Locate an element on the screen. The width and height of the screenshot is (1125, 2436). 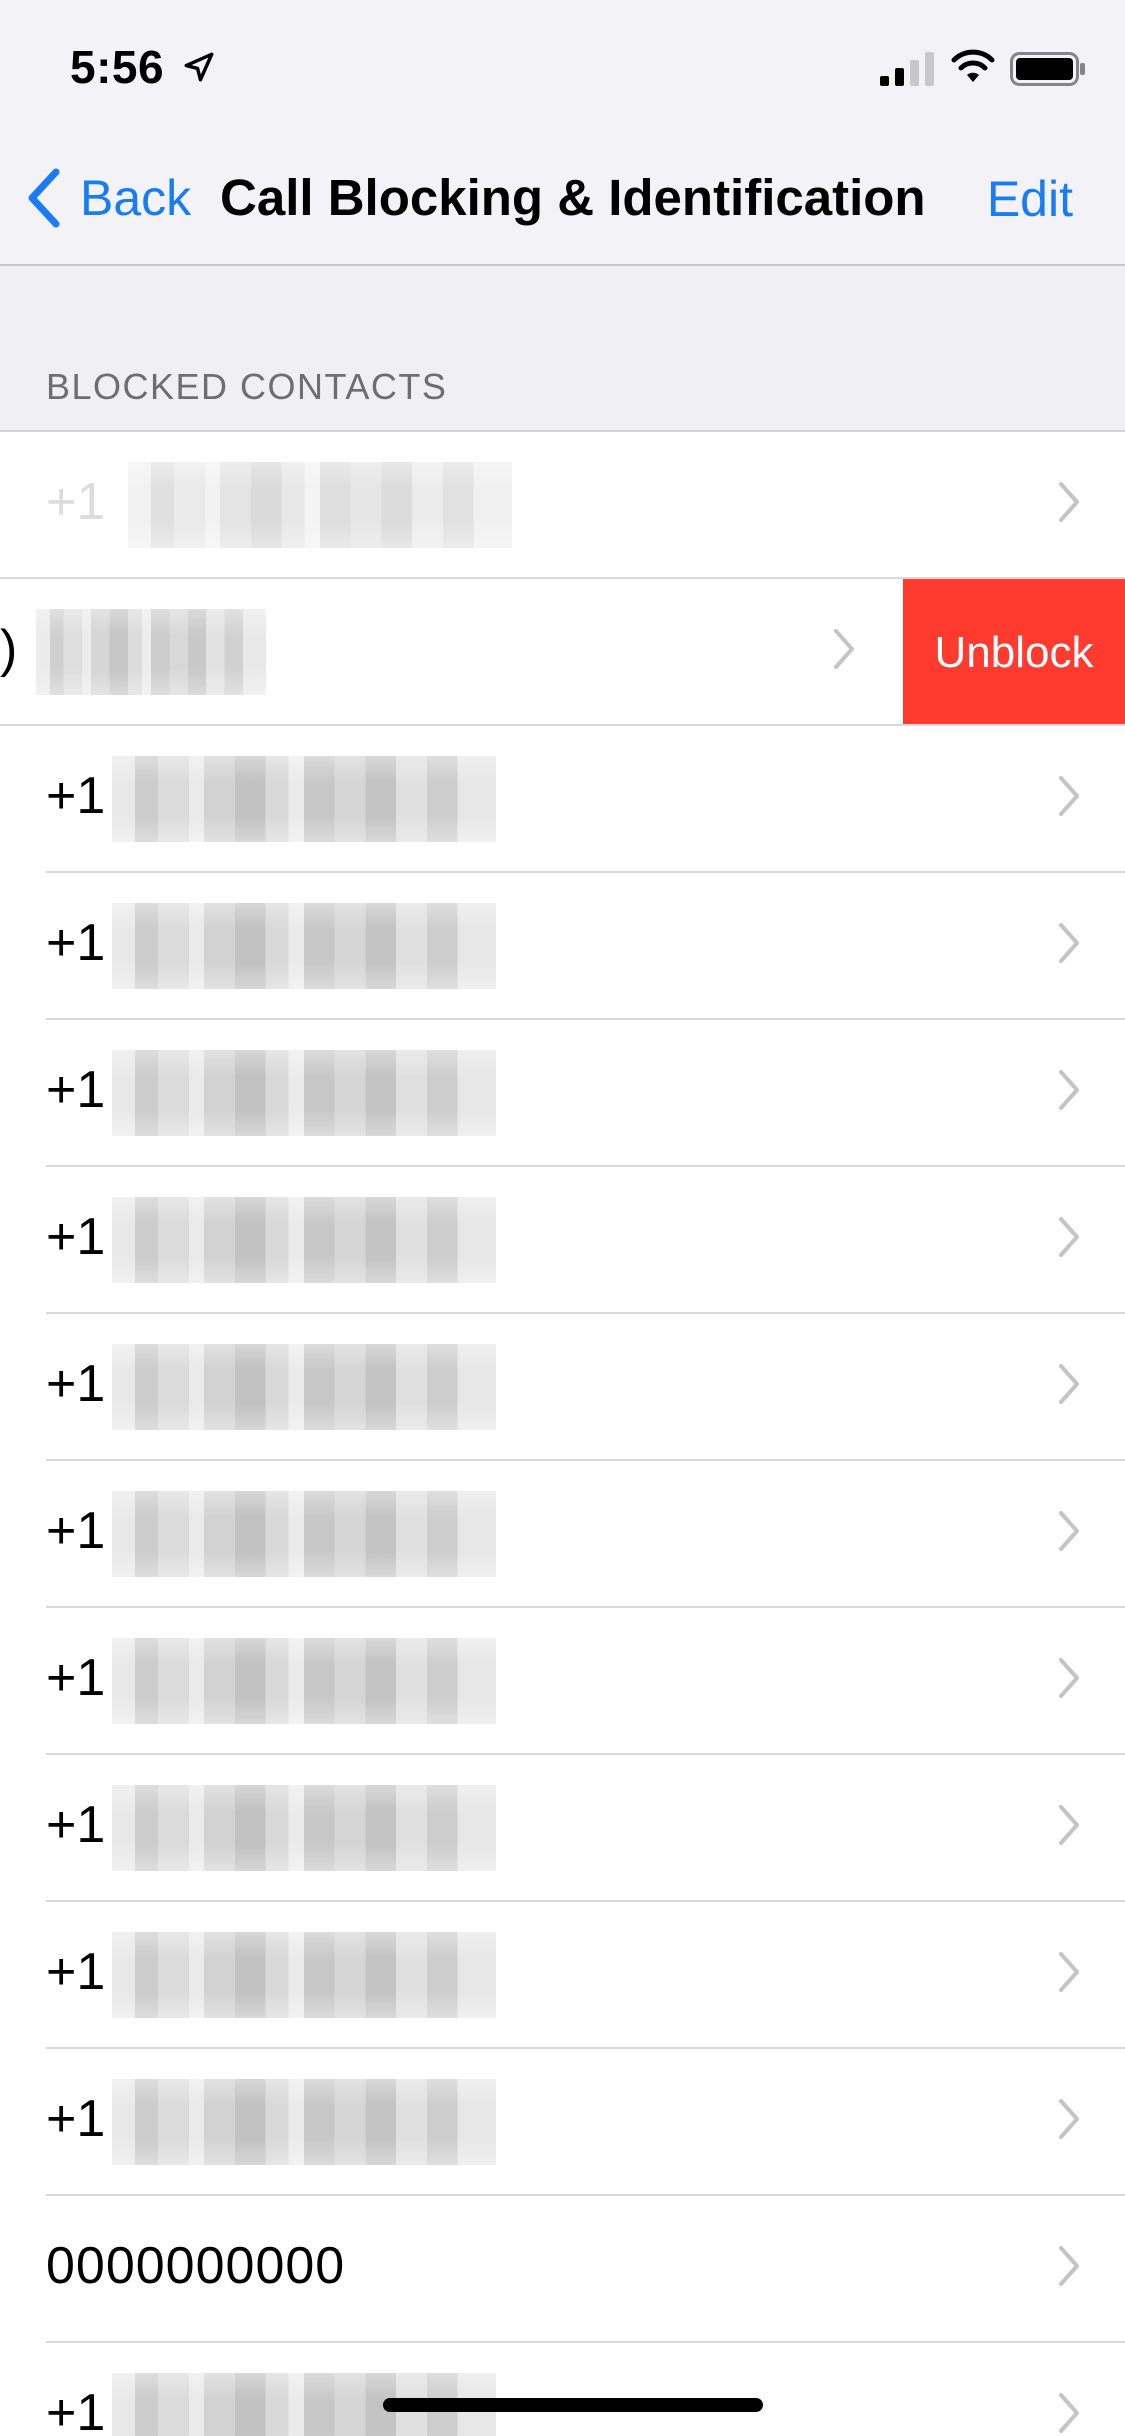
cellular-signal-icon is located at coordinates (907, 69).